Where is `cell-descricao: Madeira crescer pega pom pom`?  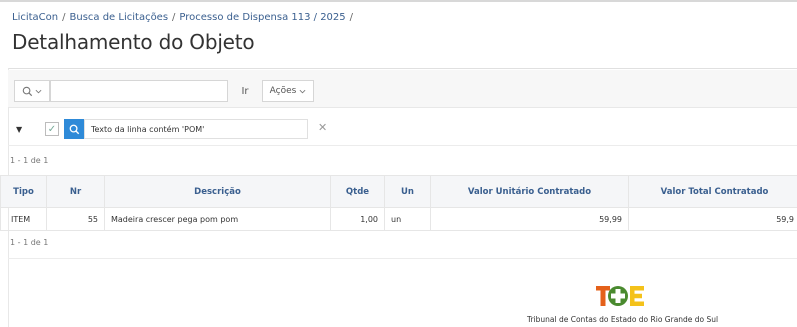 cell-descricao: Madeira crescer pega pom pom is located at coordinates (217, 219).